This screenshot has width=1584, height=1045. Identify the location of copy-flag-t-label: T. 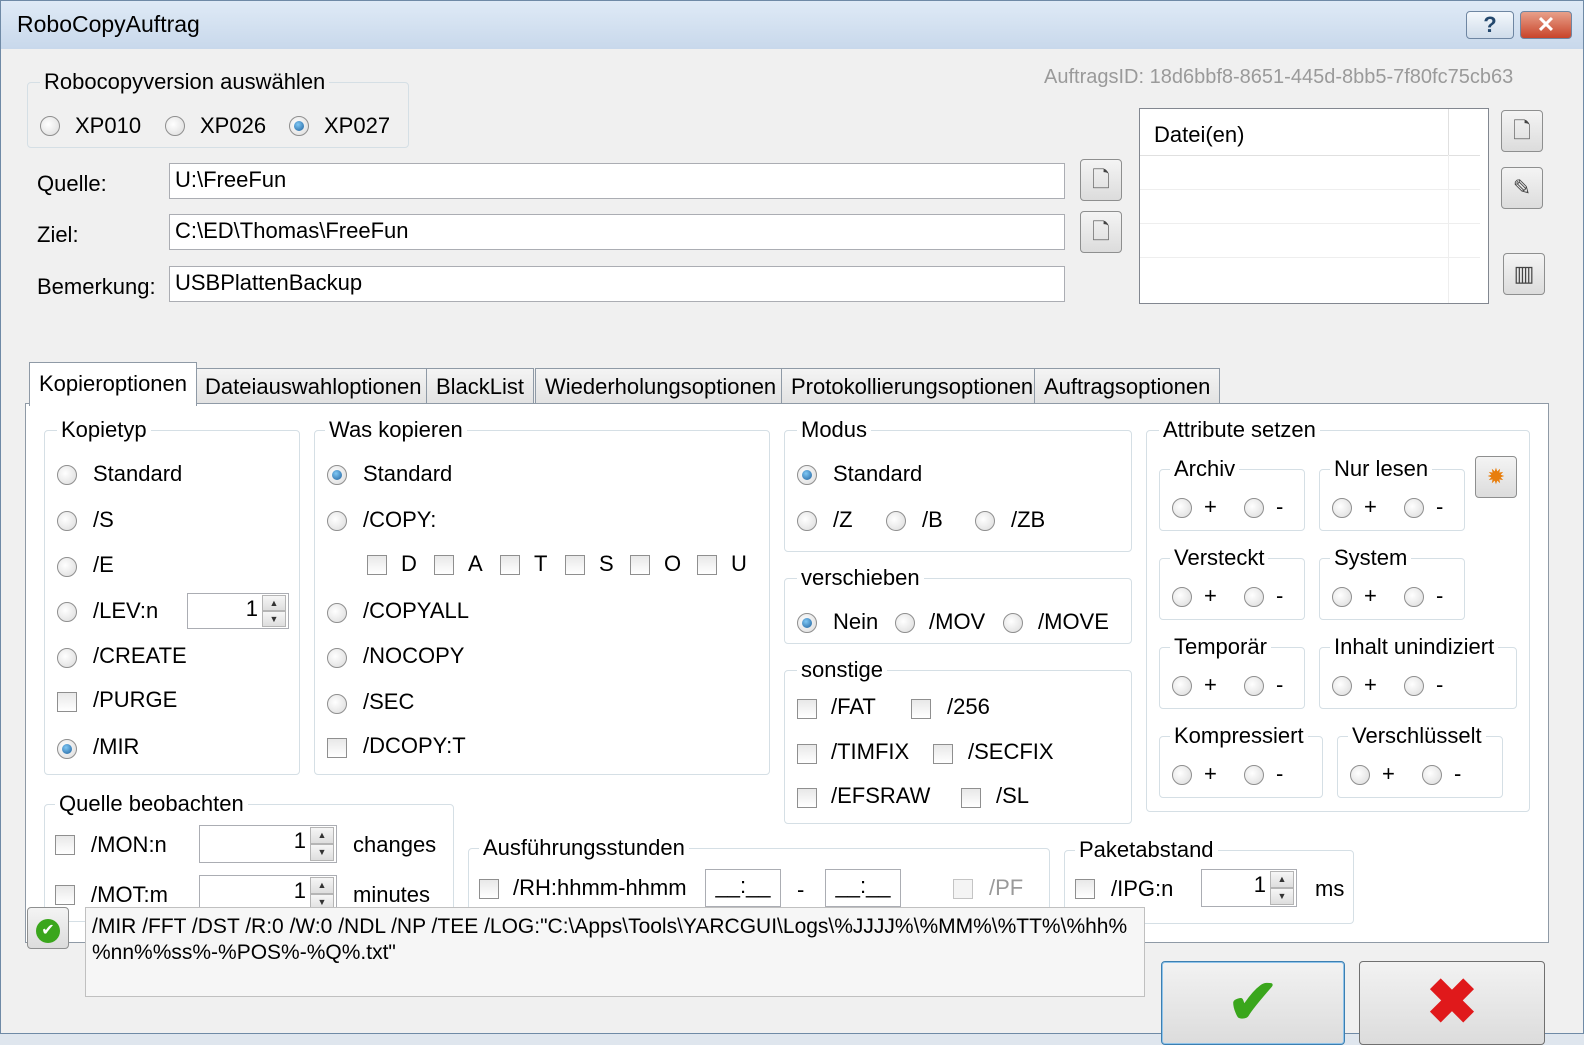
(541, 563).